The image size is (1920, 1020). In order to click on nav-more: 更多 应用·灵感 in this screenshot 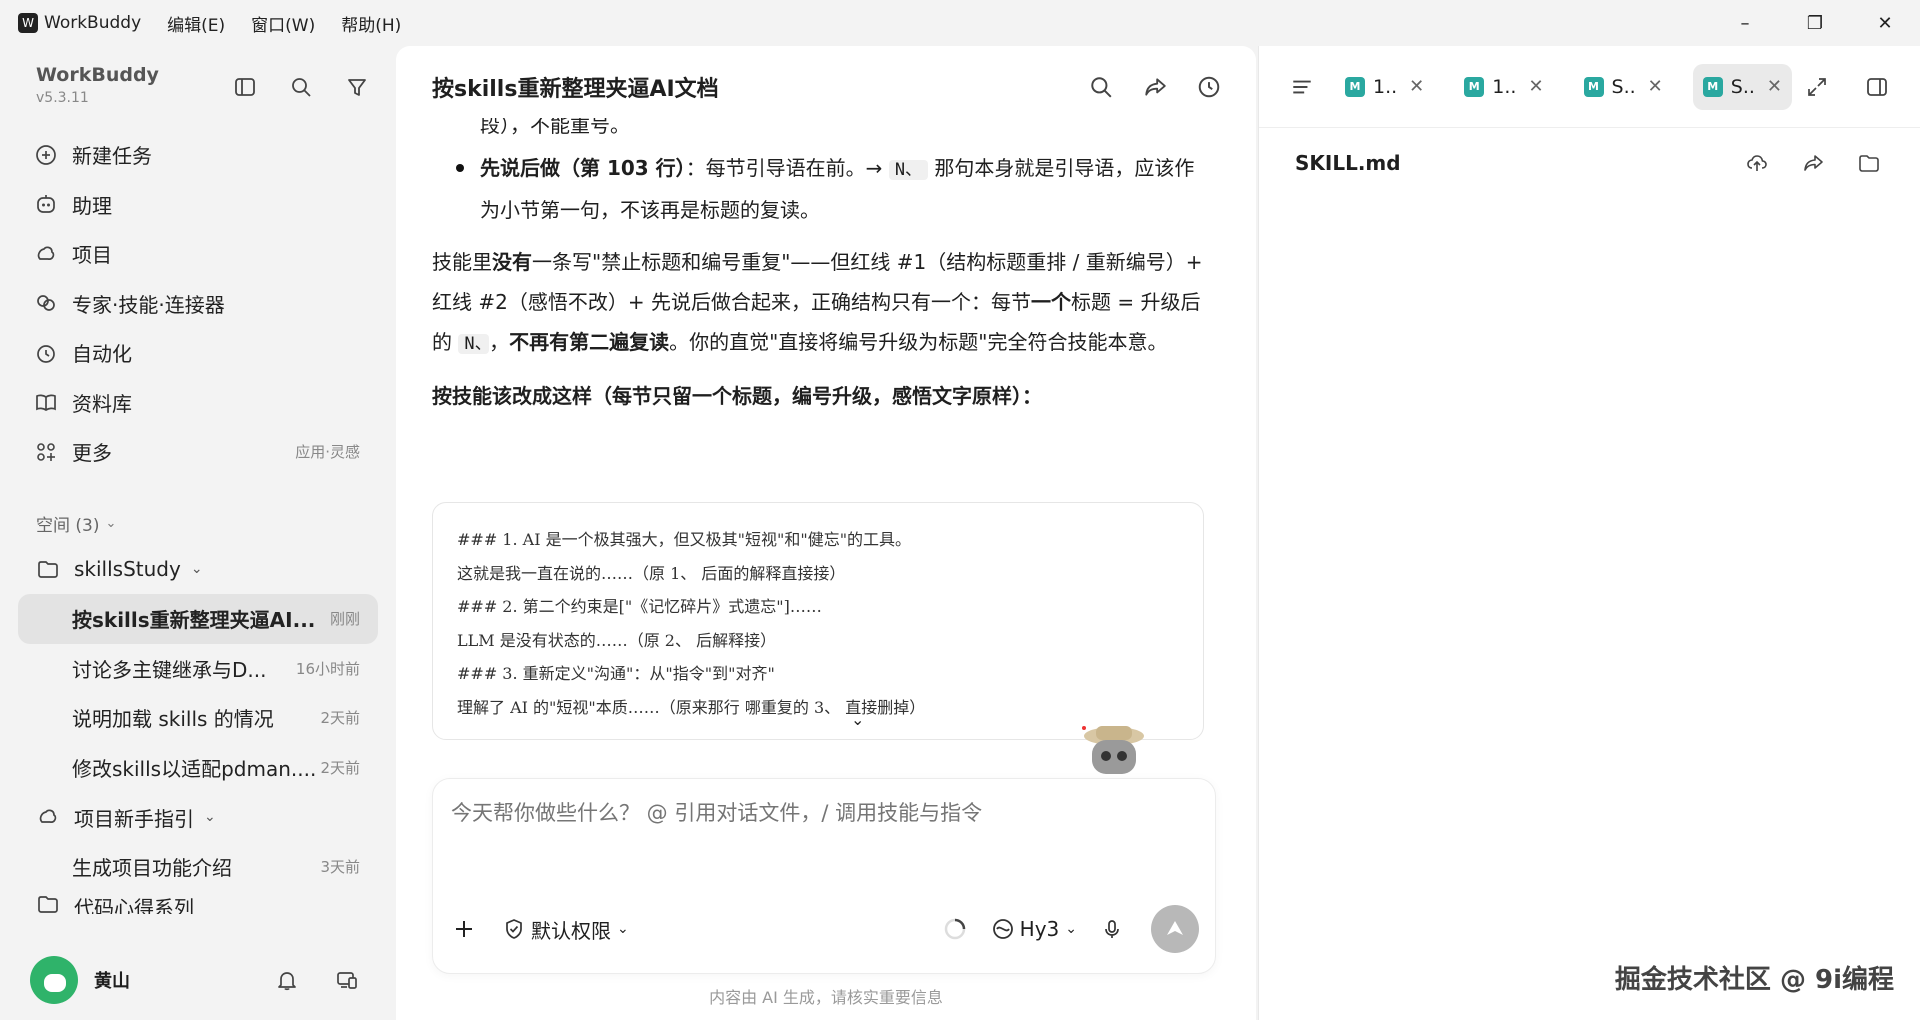, I will do `click(200, 452)`.